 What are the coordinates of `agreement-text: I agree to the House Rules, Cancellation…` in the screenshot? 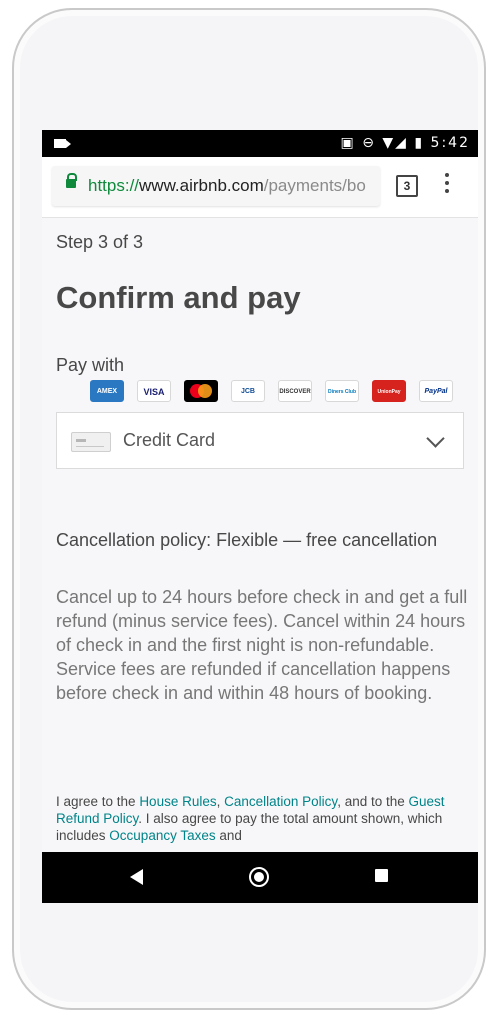 It's located at (250, 818).